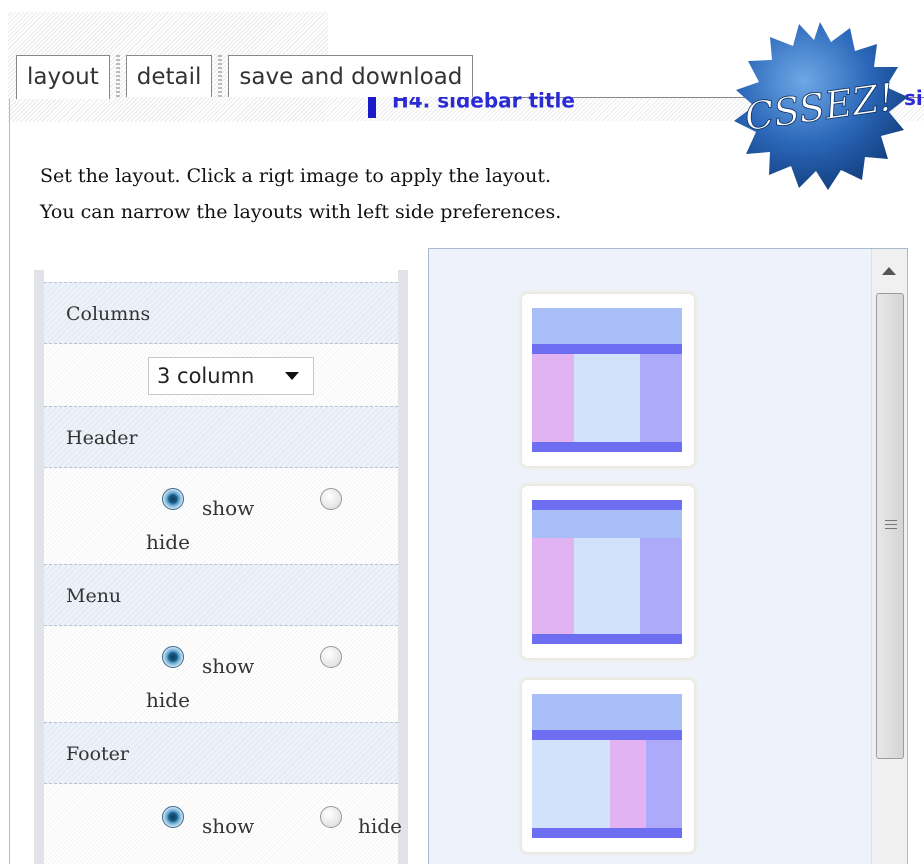  I want to click on tab-layout: layout, so click(63, 77).